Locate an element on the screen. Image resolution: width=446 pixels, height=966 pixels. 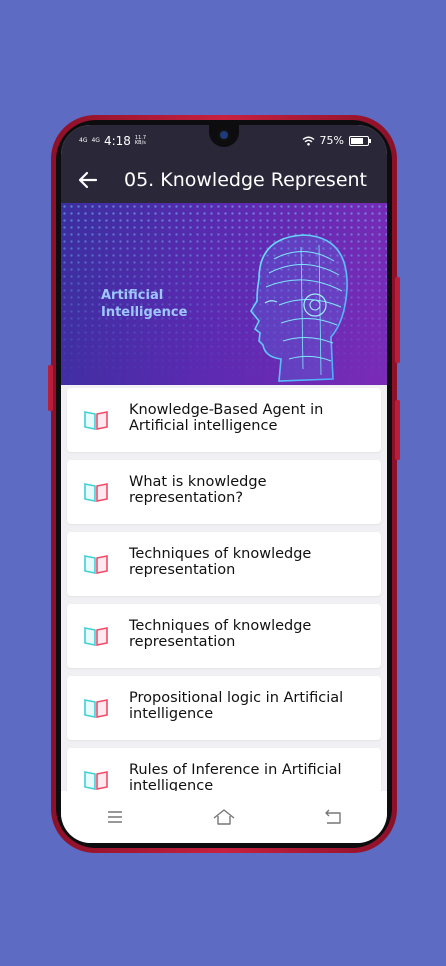
app-bar: 05. Knowledge Represent is located at coordinates (224, 180).